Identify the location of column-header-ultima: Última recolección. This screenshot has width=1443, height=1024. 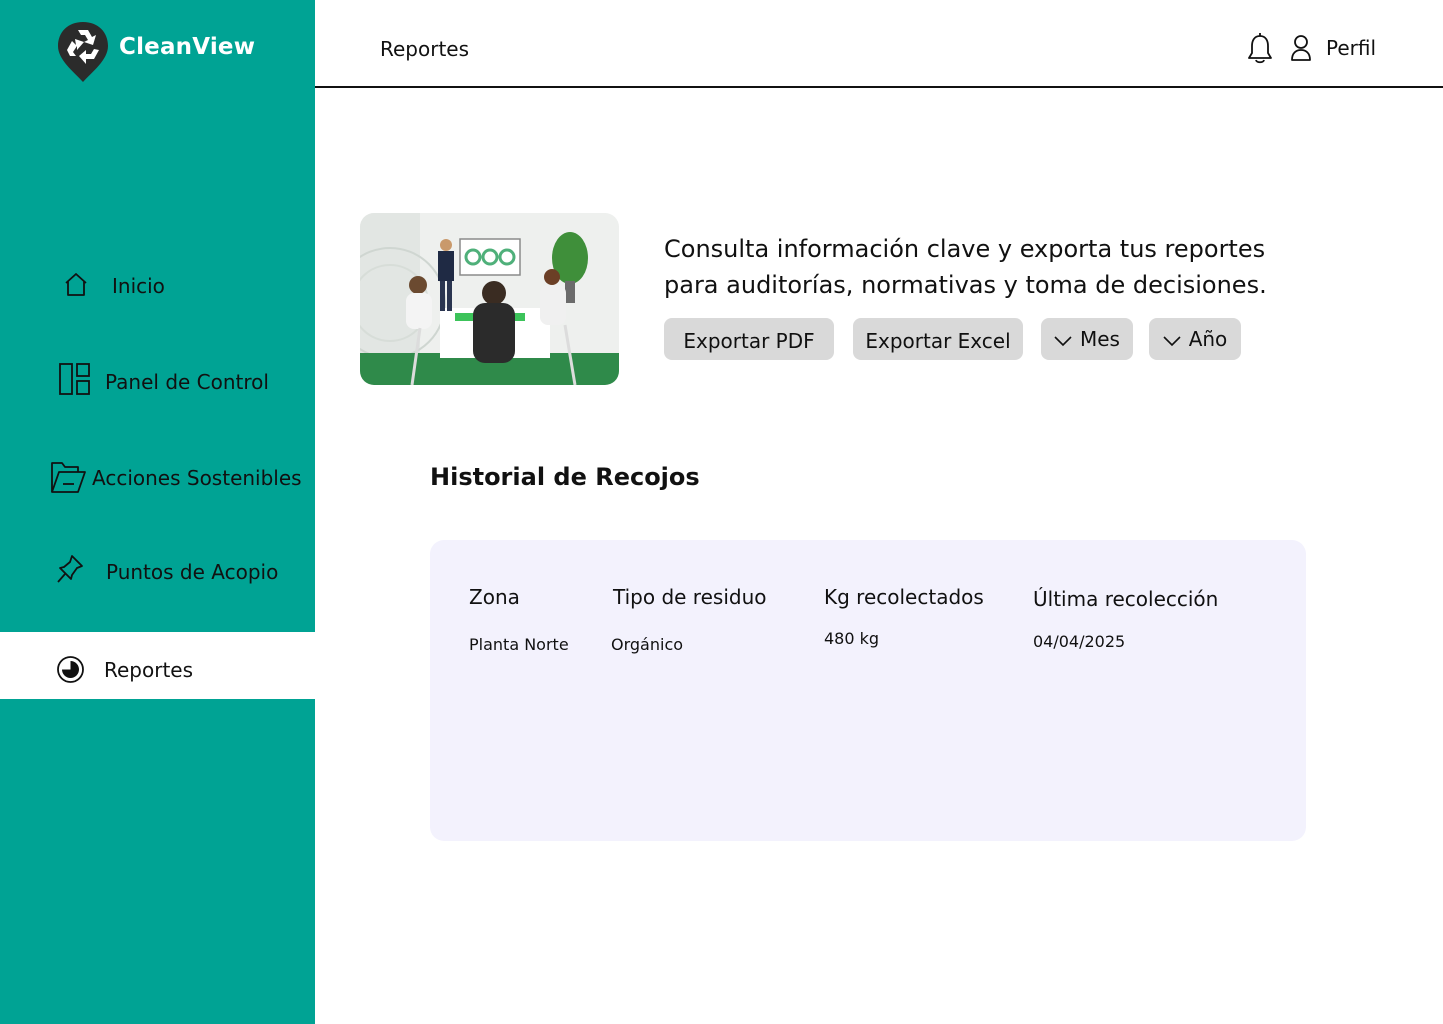
(1126, 599).